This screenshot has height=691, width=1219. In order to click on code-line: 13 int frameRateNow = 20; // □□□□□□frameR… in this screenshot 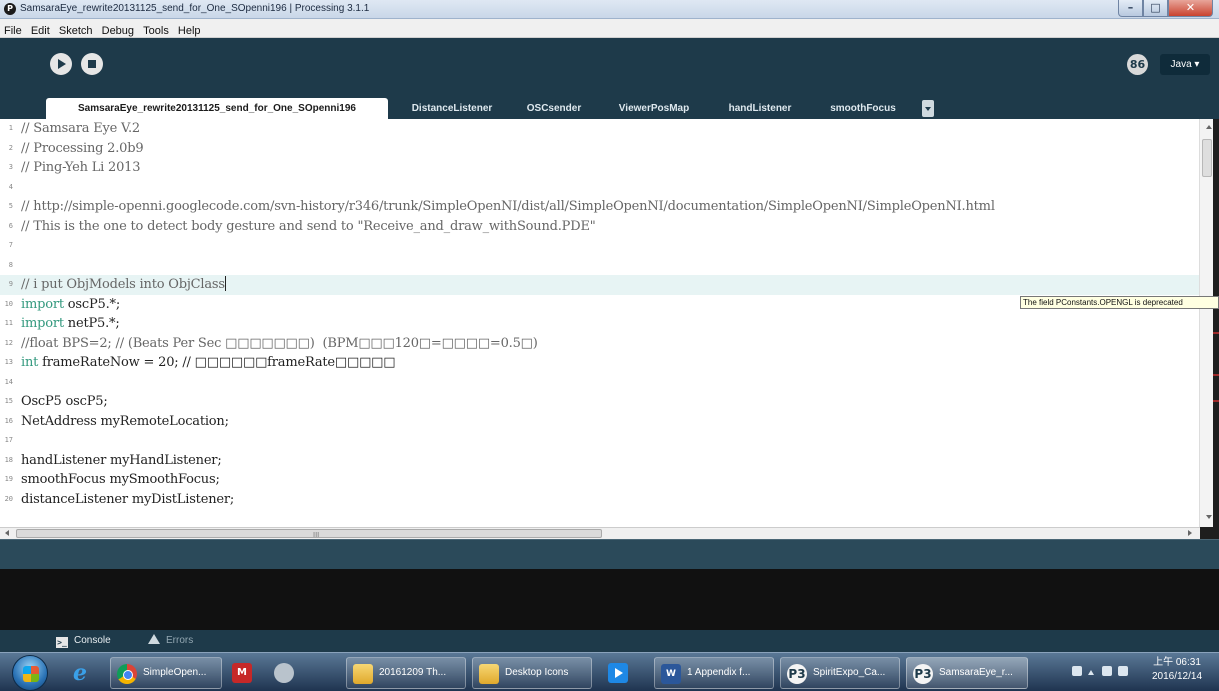, I will do `click(600, 363)`.